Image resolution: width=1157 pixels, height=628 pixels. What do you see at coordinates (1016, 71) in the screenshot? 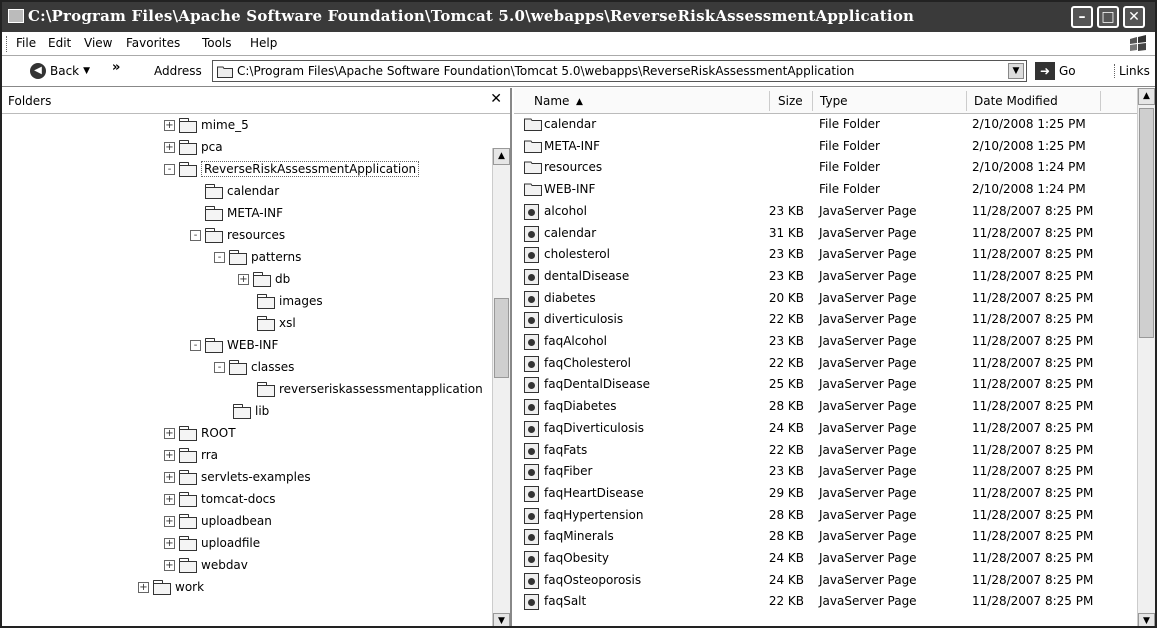
I see `address-dropdown-icon: ▼` at bounding box center [1016, 71].